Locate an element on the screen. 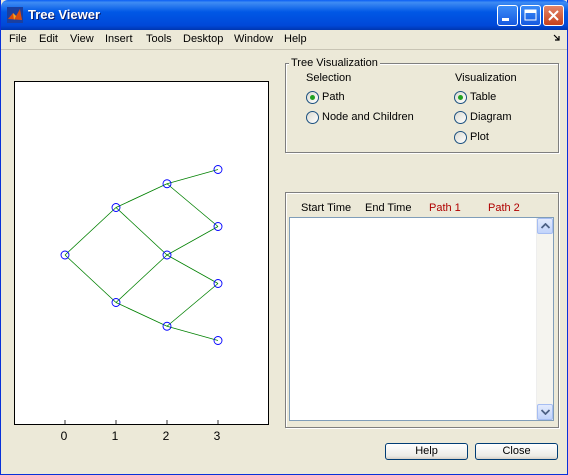  scroll-down-button is located at coordinates (545, 412).